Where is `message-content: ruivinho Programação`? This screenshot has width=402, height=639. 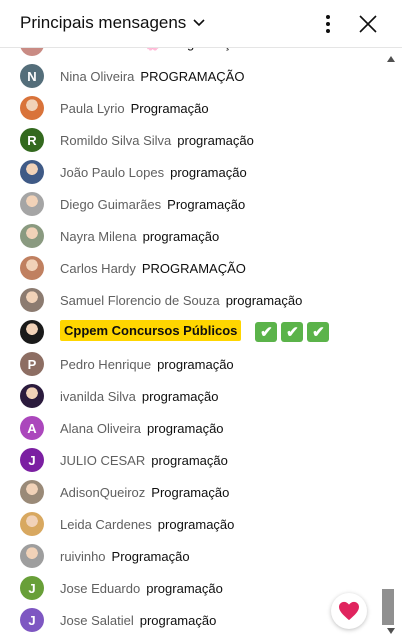 message-content: ruivinho Programação is located at coordinates (125, 556).